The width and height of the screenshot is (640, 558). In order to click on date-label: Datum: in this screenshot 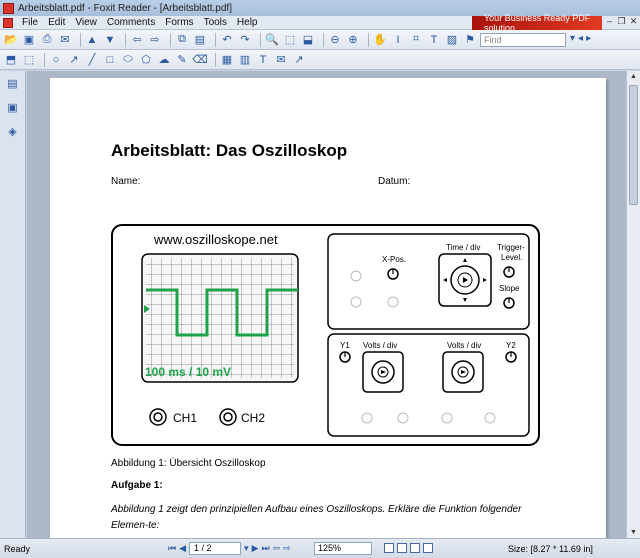, I will do `click(394, 181)`.